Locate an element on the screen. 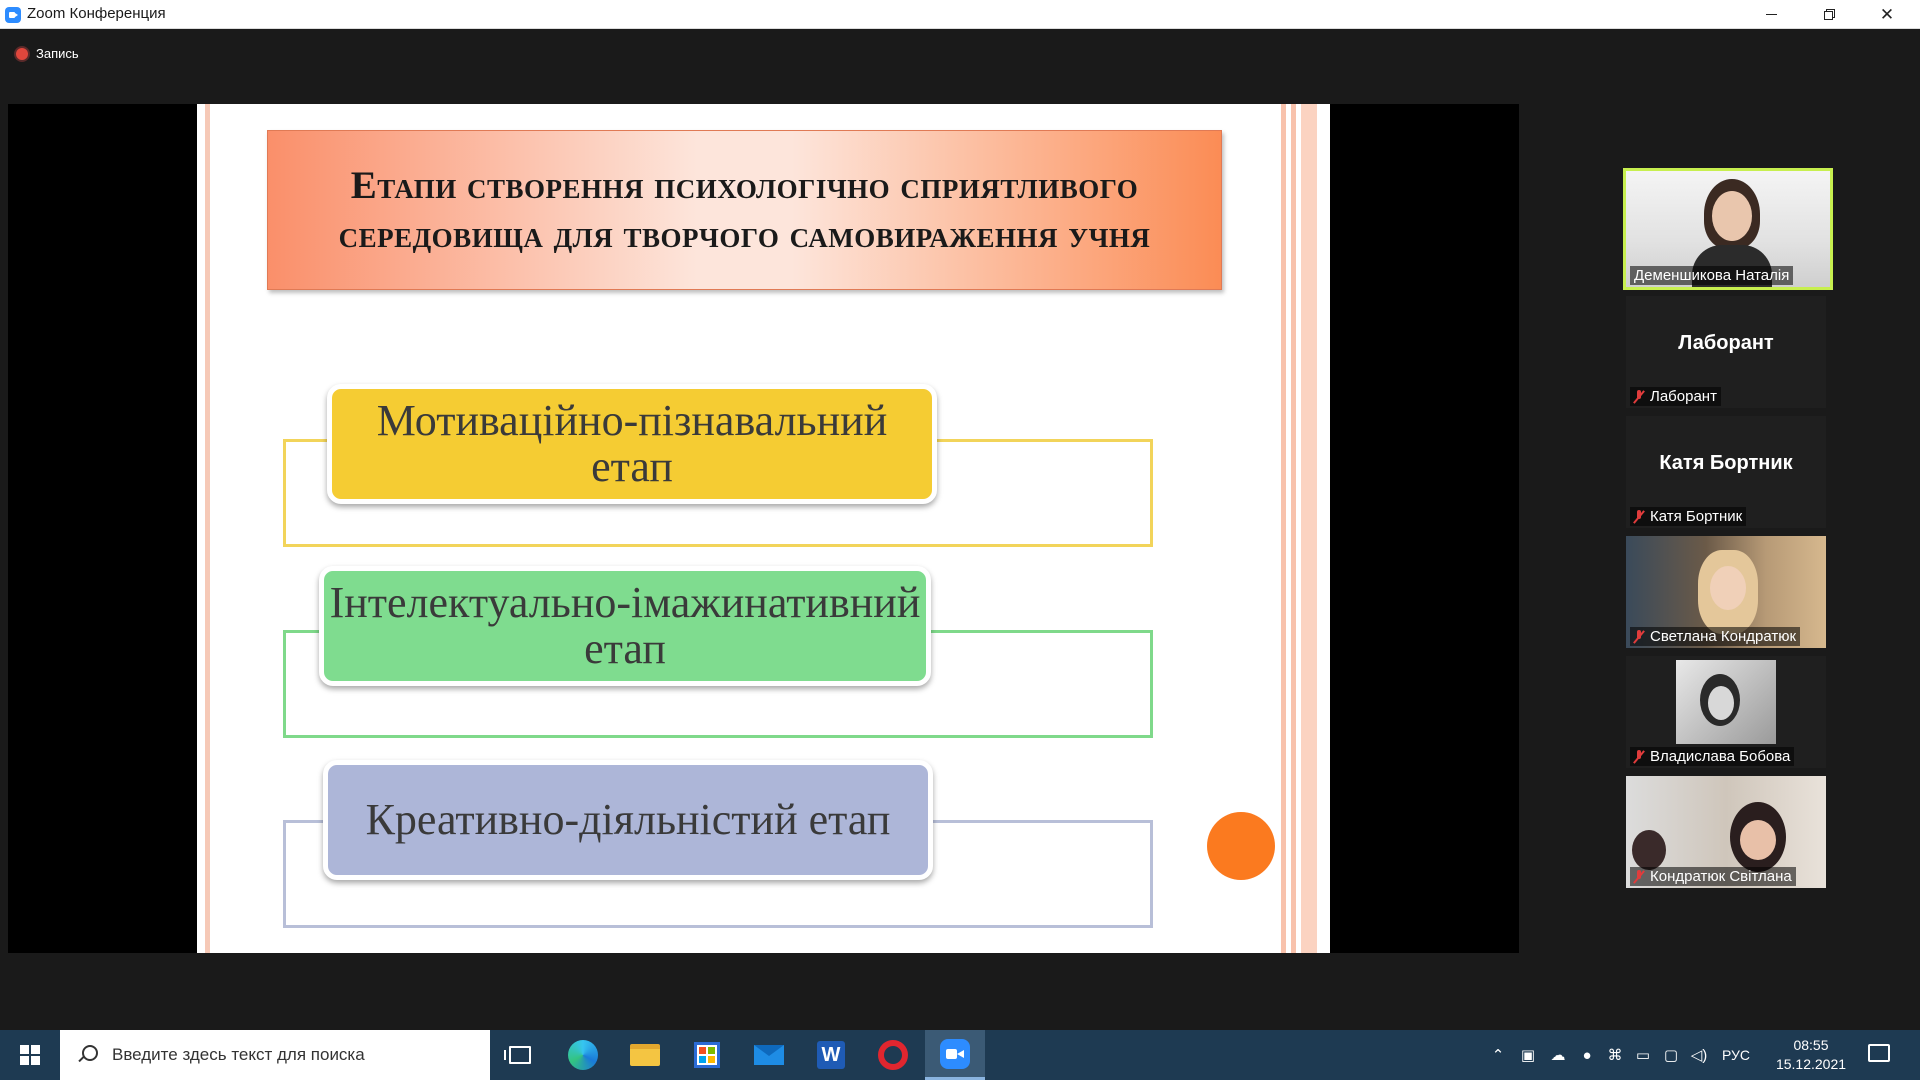  store-icon is located at coordinates (707, 1055).